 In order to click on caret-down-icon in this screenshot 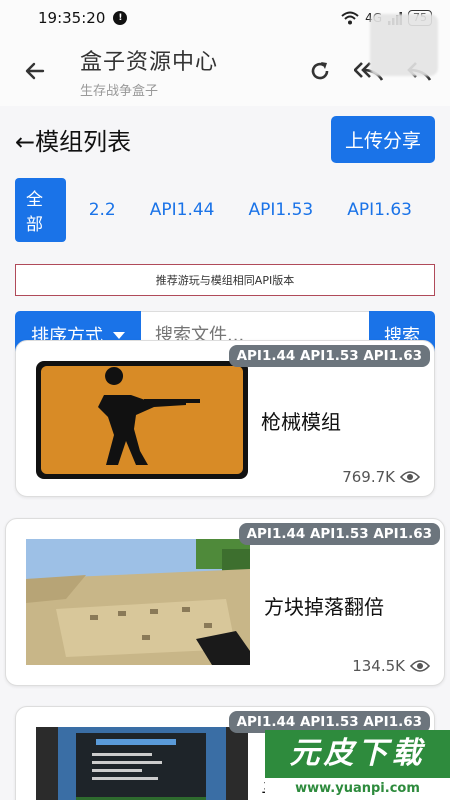, I will do `click(119, 335)`.